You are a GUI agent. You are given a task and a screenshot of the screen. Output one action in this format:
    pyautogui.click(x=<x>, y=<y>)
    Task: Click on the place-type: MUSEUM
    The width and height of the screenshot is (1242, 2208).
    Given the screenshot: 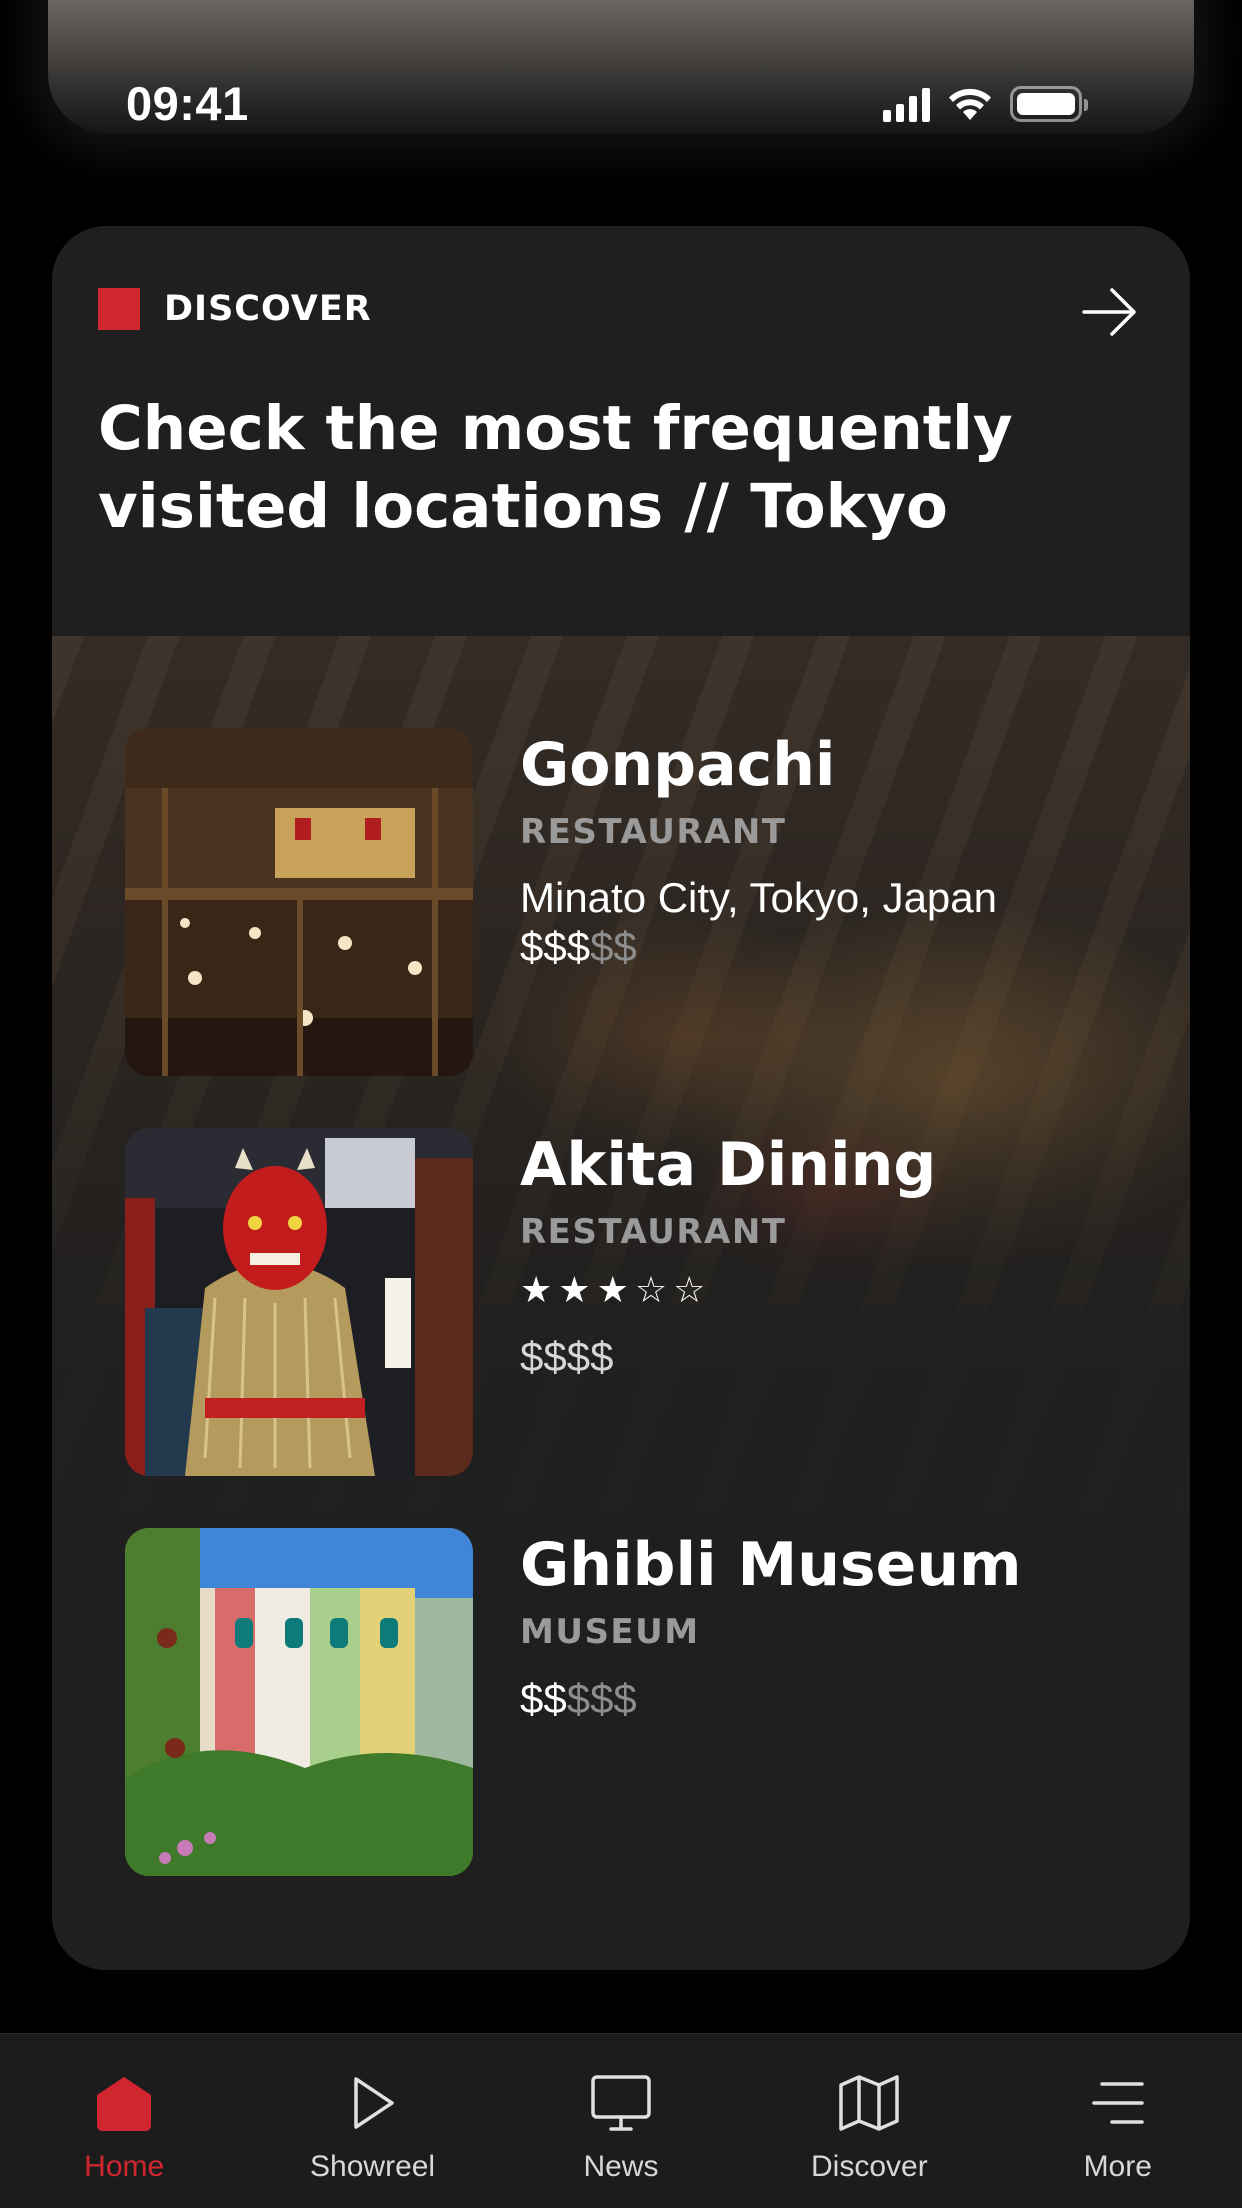 What is the action you would take?
    pyautogui.click(x=610, y=1632)
    